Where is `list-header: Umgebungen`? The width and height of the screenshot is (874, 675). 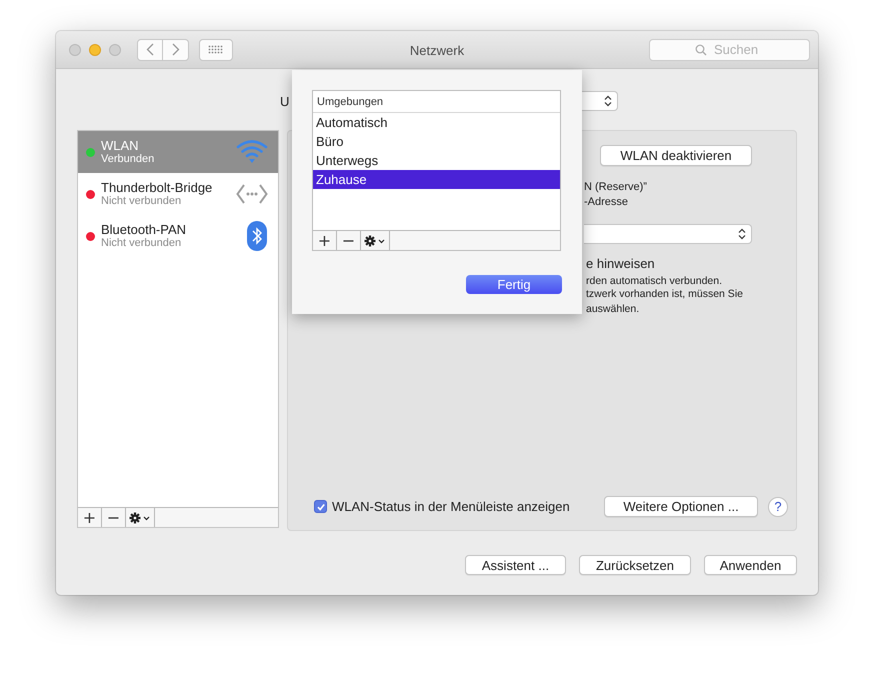
list-header: Umgebungen is located at coordinates (436, 102).